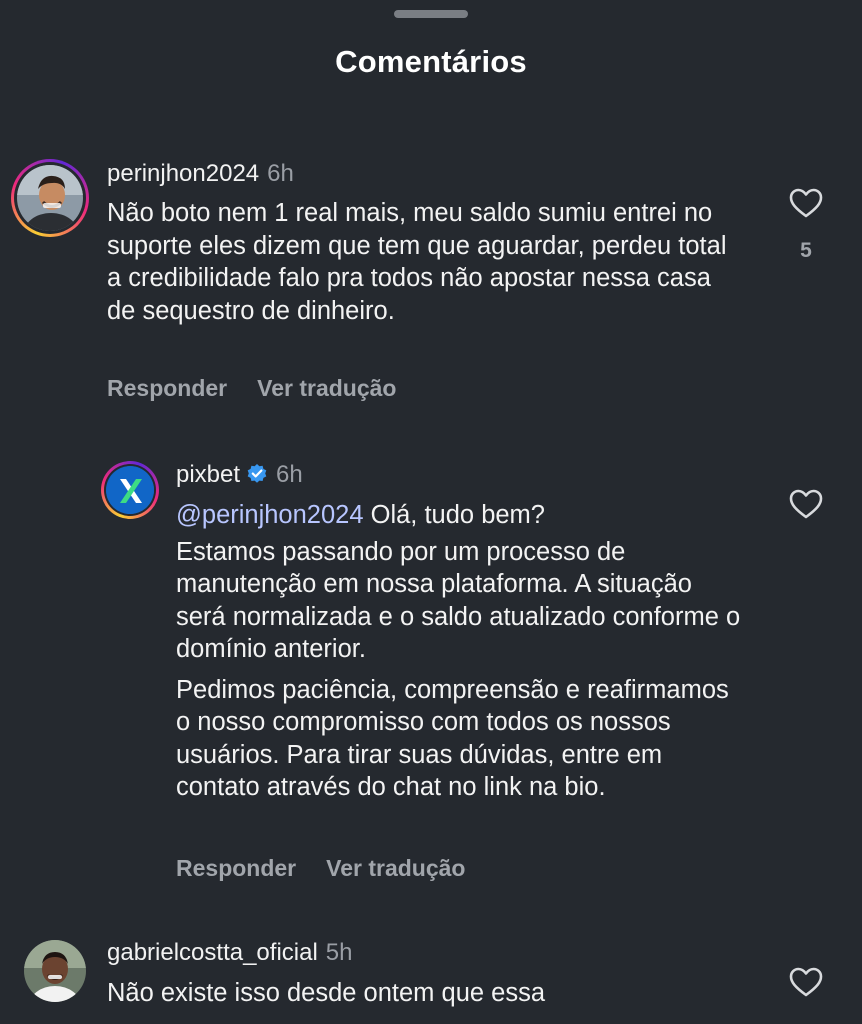  Describe the element at coordinates (806, 251) in the screenshot. I see `like-count: 5` at that location.